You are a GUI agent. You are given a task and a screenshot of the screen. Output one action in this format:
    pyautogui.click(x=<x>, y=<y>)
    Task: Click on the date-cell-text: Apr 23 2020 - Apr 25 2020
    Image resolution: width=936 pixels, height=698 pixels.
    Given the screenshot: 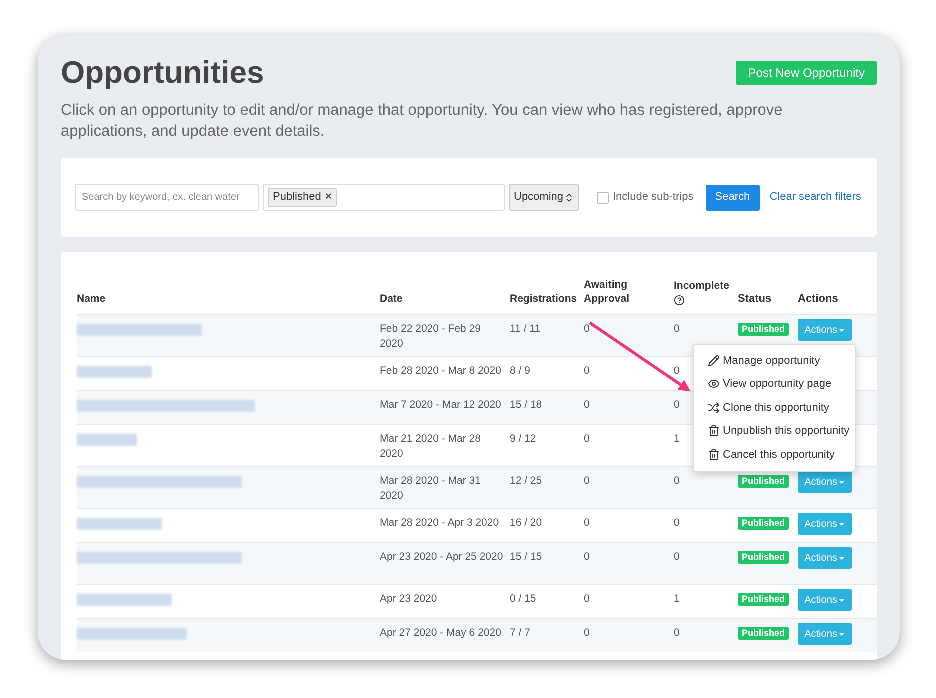 What is the action you would take?
    pyautogui.click(x=442, y=557)
    